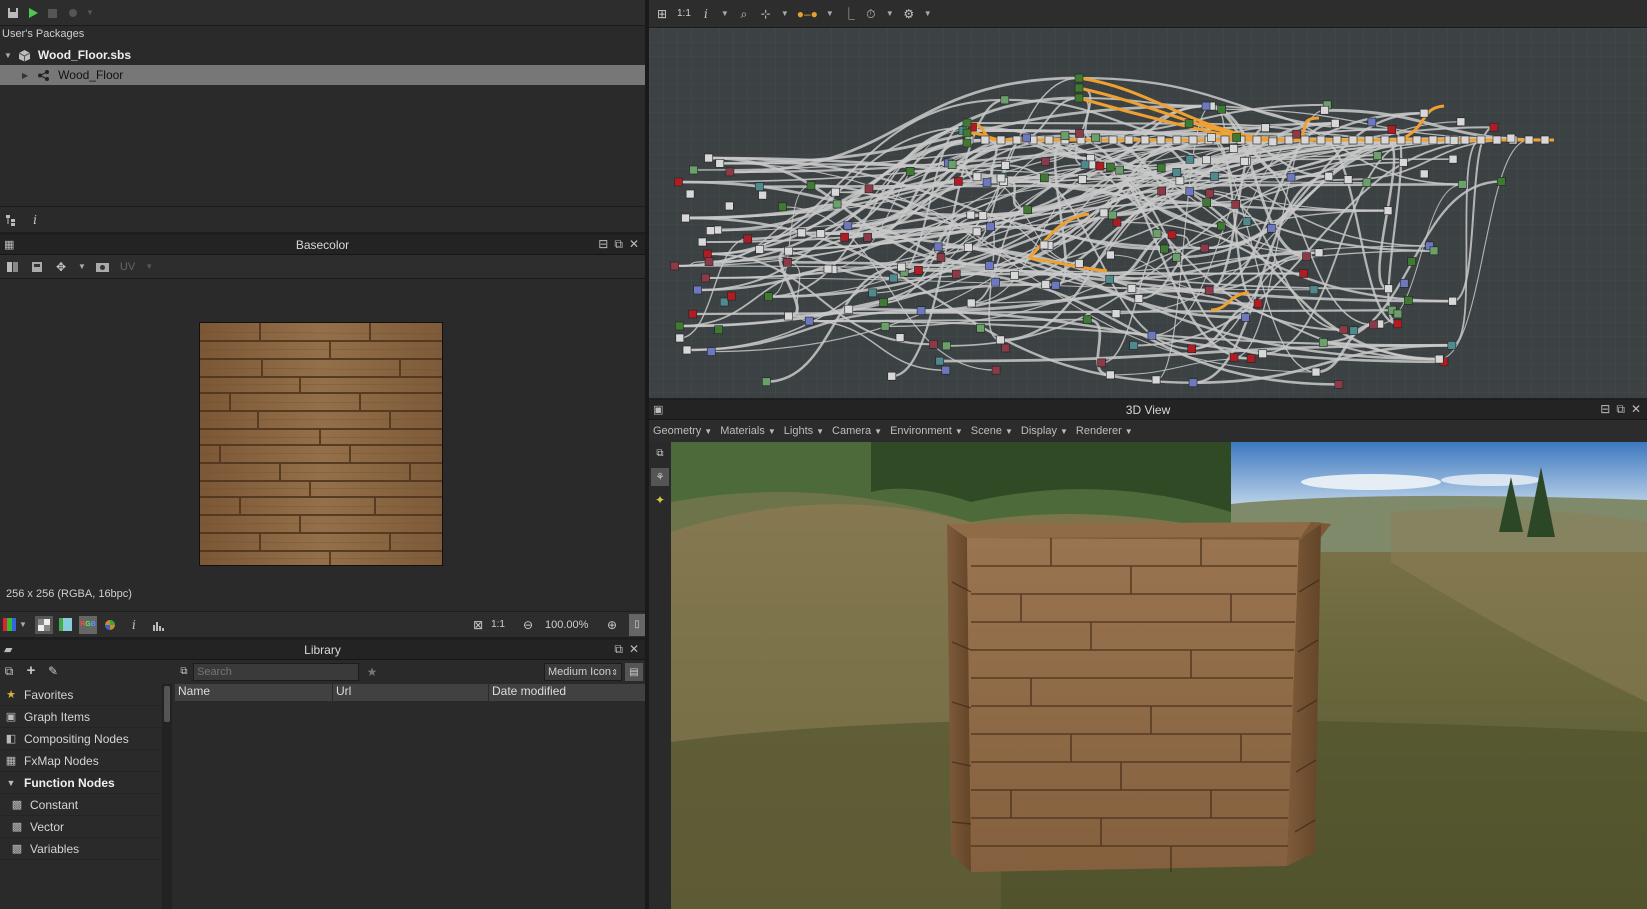  I want to click on lock-icon: ▯, so click(637, 624).